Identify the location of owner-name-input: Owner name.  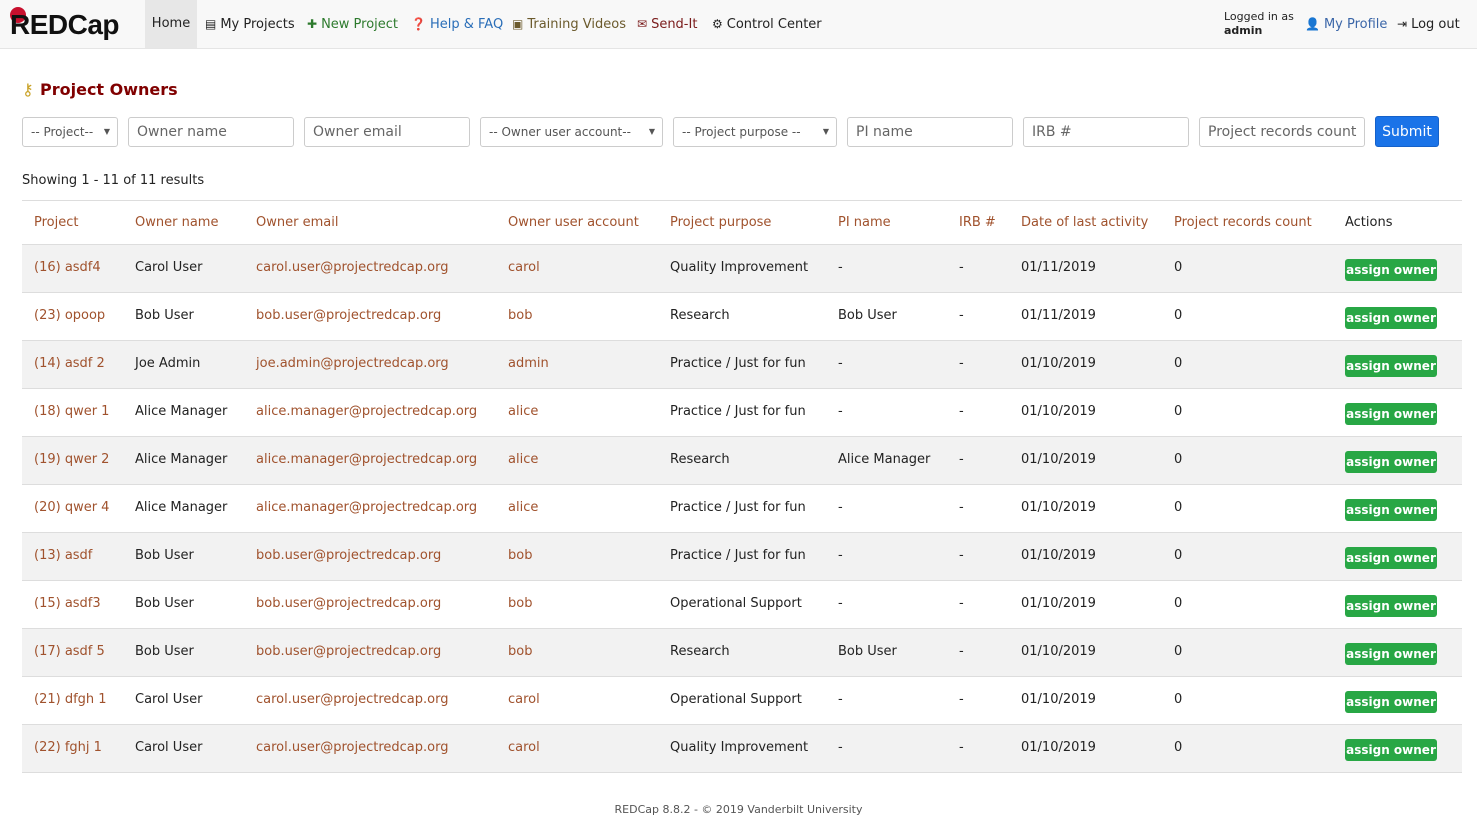
(211, 132).